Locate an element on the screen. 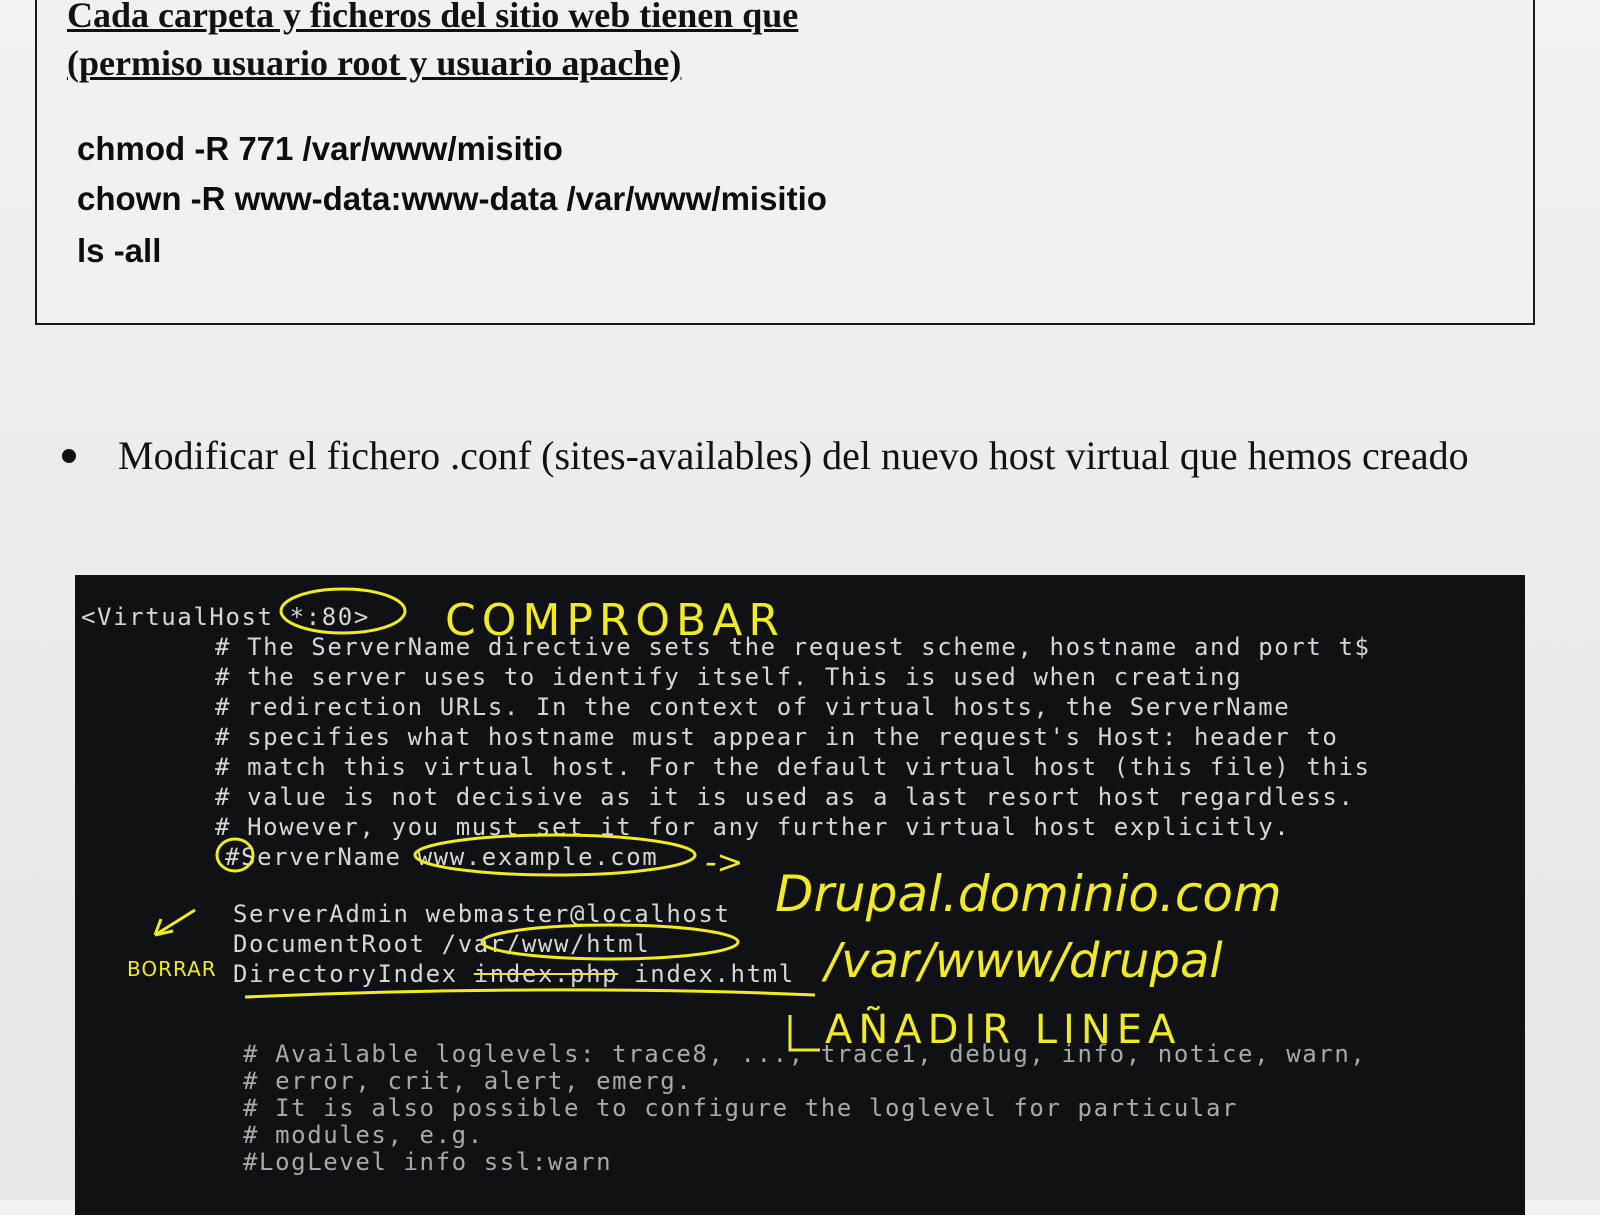 The width and height of the screenshot is (1600, 1215). box-heading-line-2: (permiso usuario root y usuario apache) is located at coordinates (374, 63).